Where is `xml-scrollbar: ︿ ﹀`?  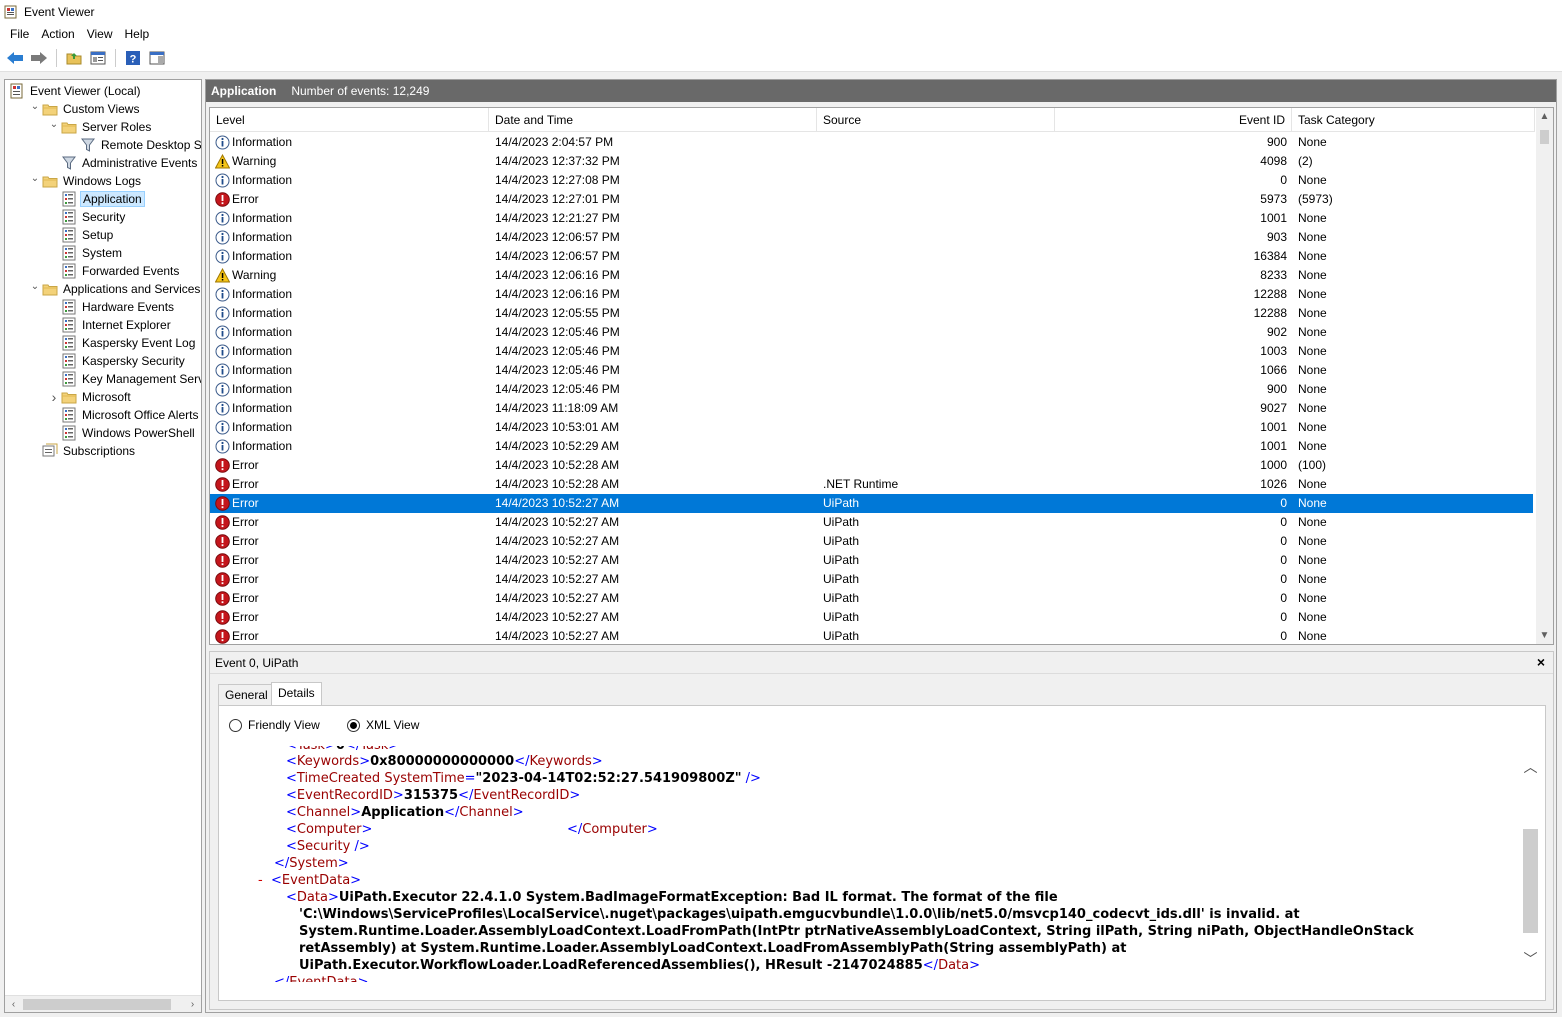 xml-scrollbar: ︿ ﹀ is located at coordinates (1530, 864).